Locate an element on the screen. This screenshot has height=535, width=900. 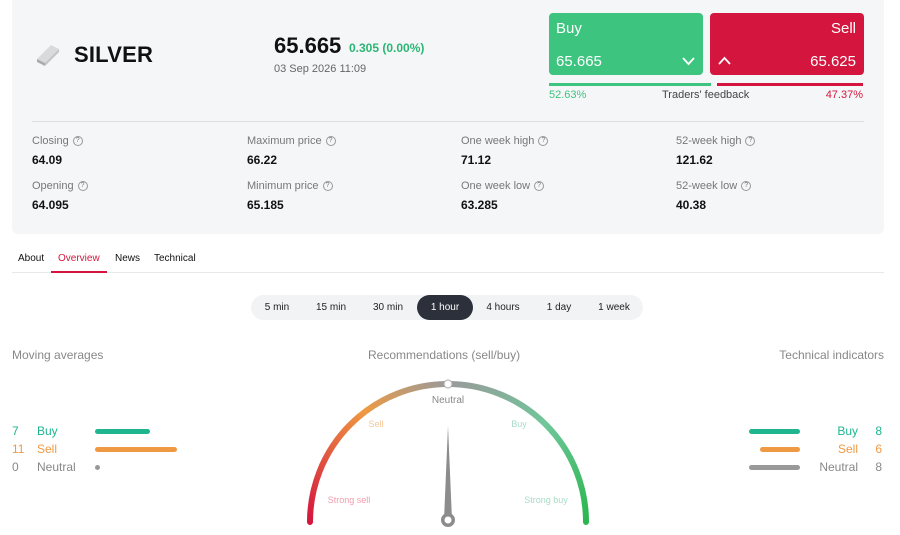
ti-row-neutral: Neutral 8 is located at coordinates (812, 467).